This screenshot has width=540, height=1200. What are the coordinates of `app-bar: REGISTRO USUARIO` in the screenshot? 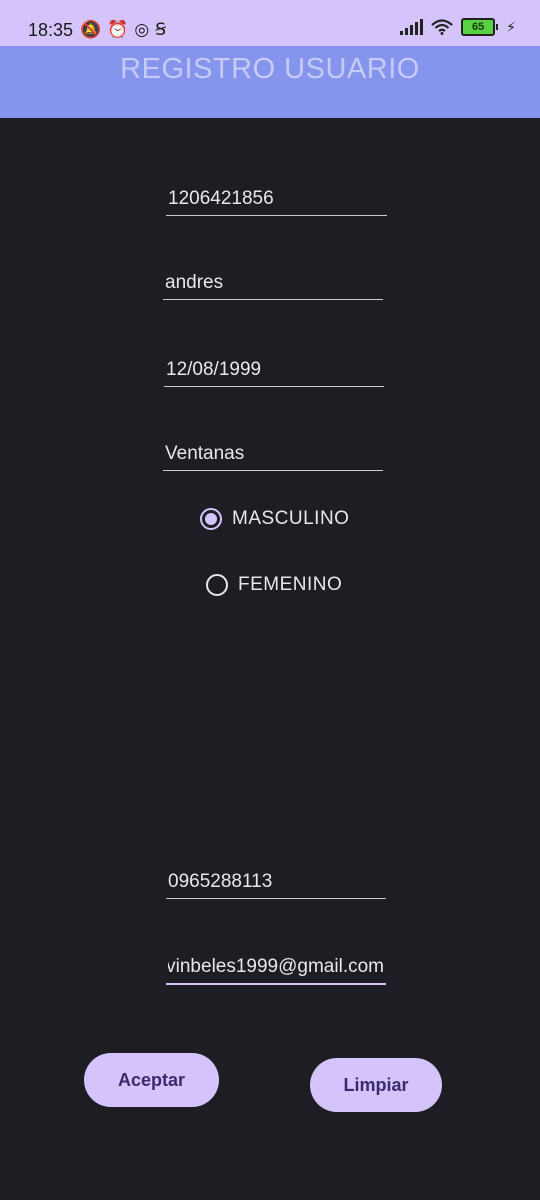 It's located at (270, 82).